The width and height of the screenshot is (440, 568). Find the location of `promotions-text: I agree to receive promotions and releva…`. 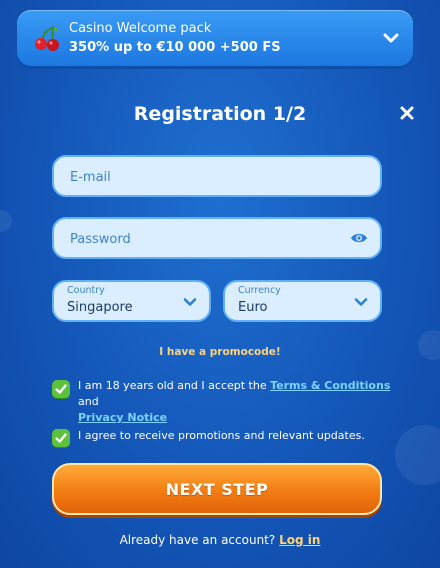

promotions-text: I agree to receive promotions and releva… is located at coordinates (221, 435).